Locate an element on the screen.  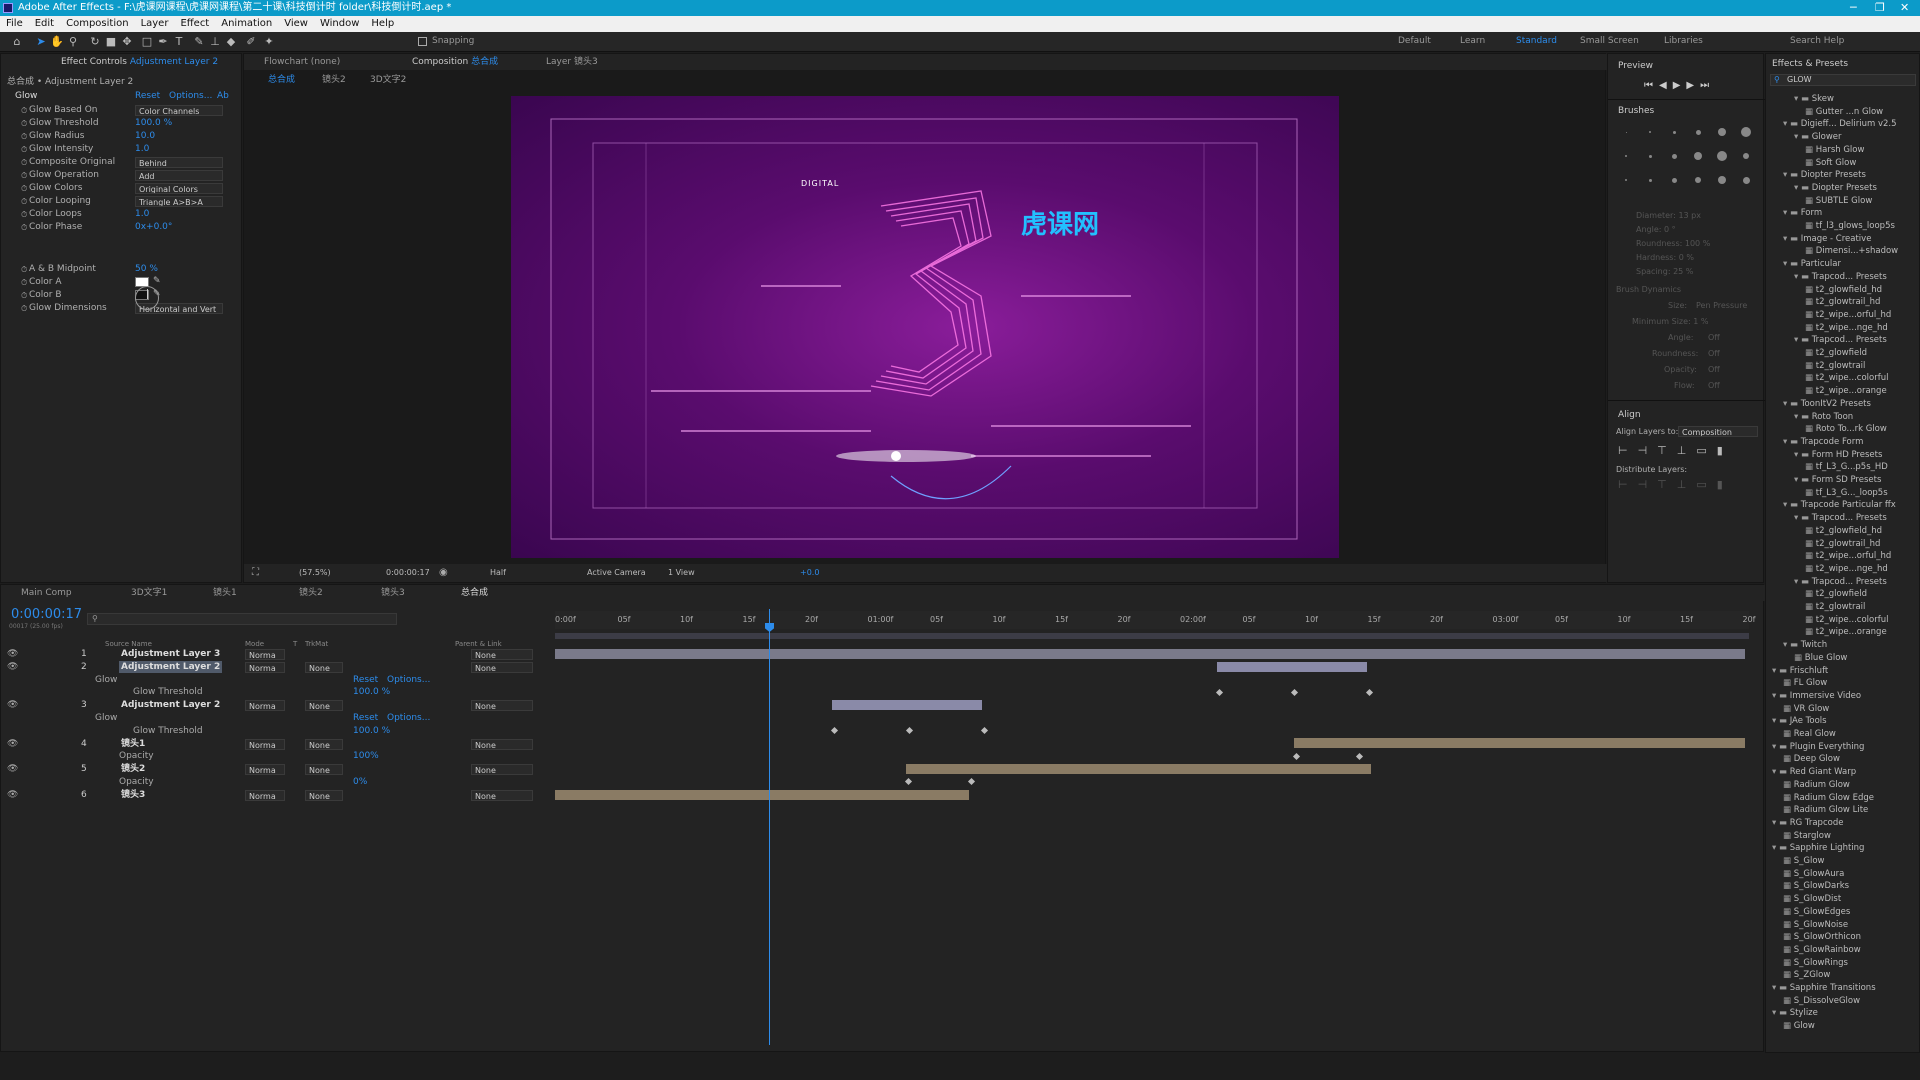
fx-effect: ▦ t2_glowfield is located at coordinates (1836, 594).